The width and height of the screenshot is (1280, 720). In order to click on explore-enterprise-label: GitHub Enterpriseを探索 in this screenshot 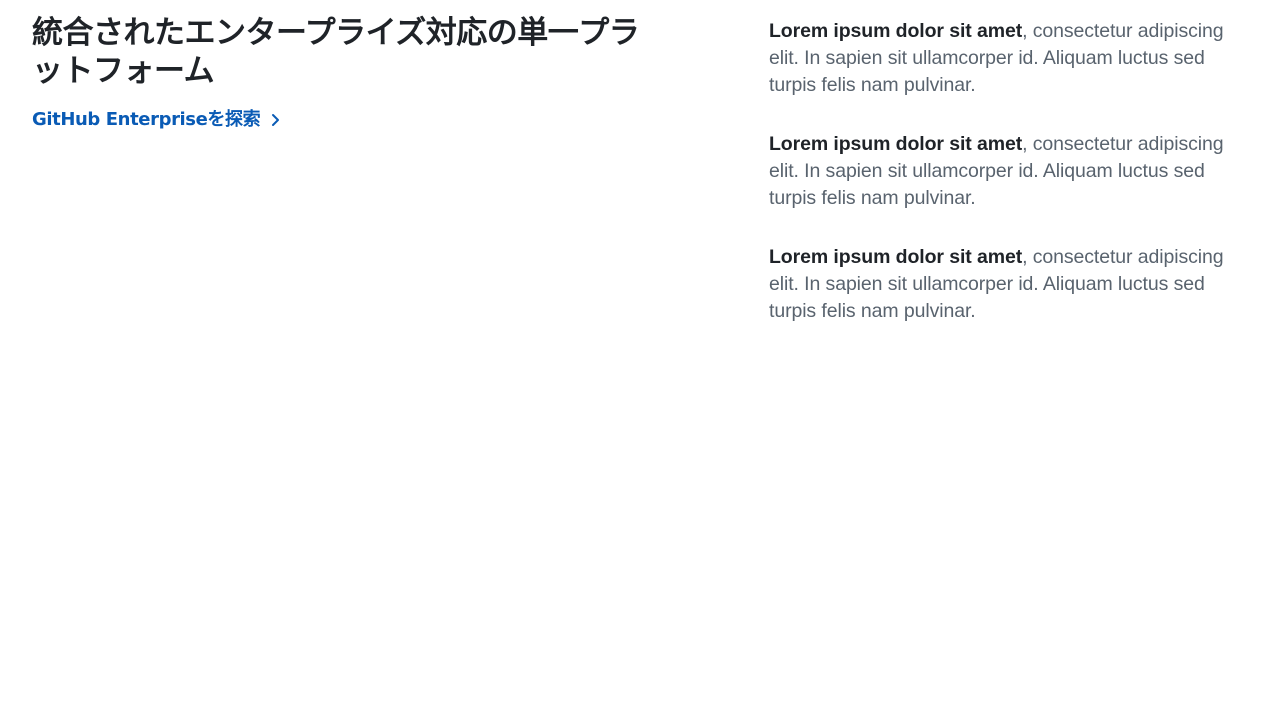, I will do `click(146, 119)`.